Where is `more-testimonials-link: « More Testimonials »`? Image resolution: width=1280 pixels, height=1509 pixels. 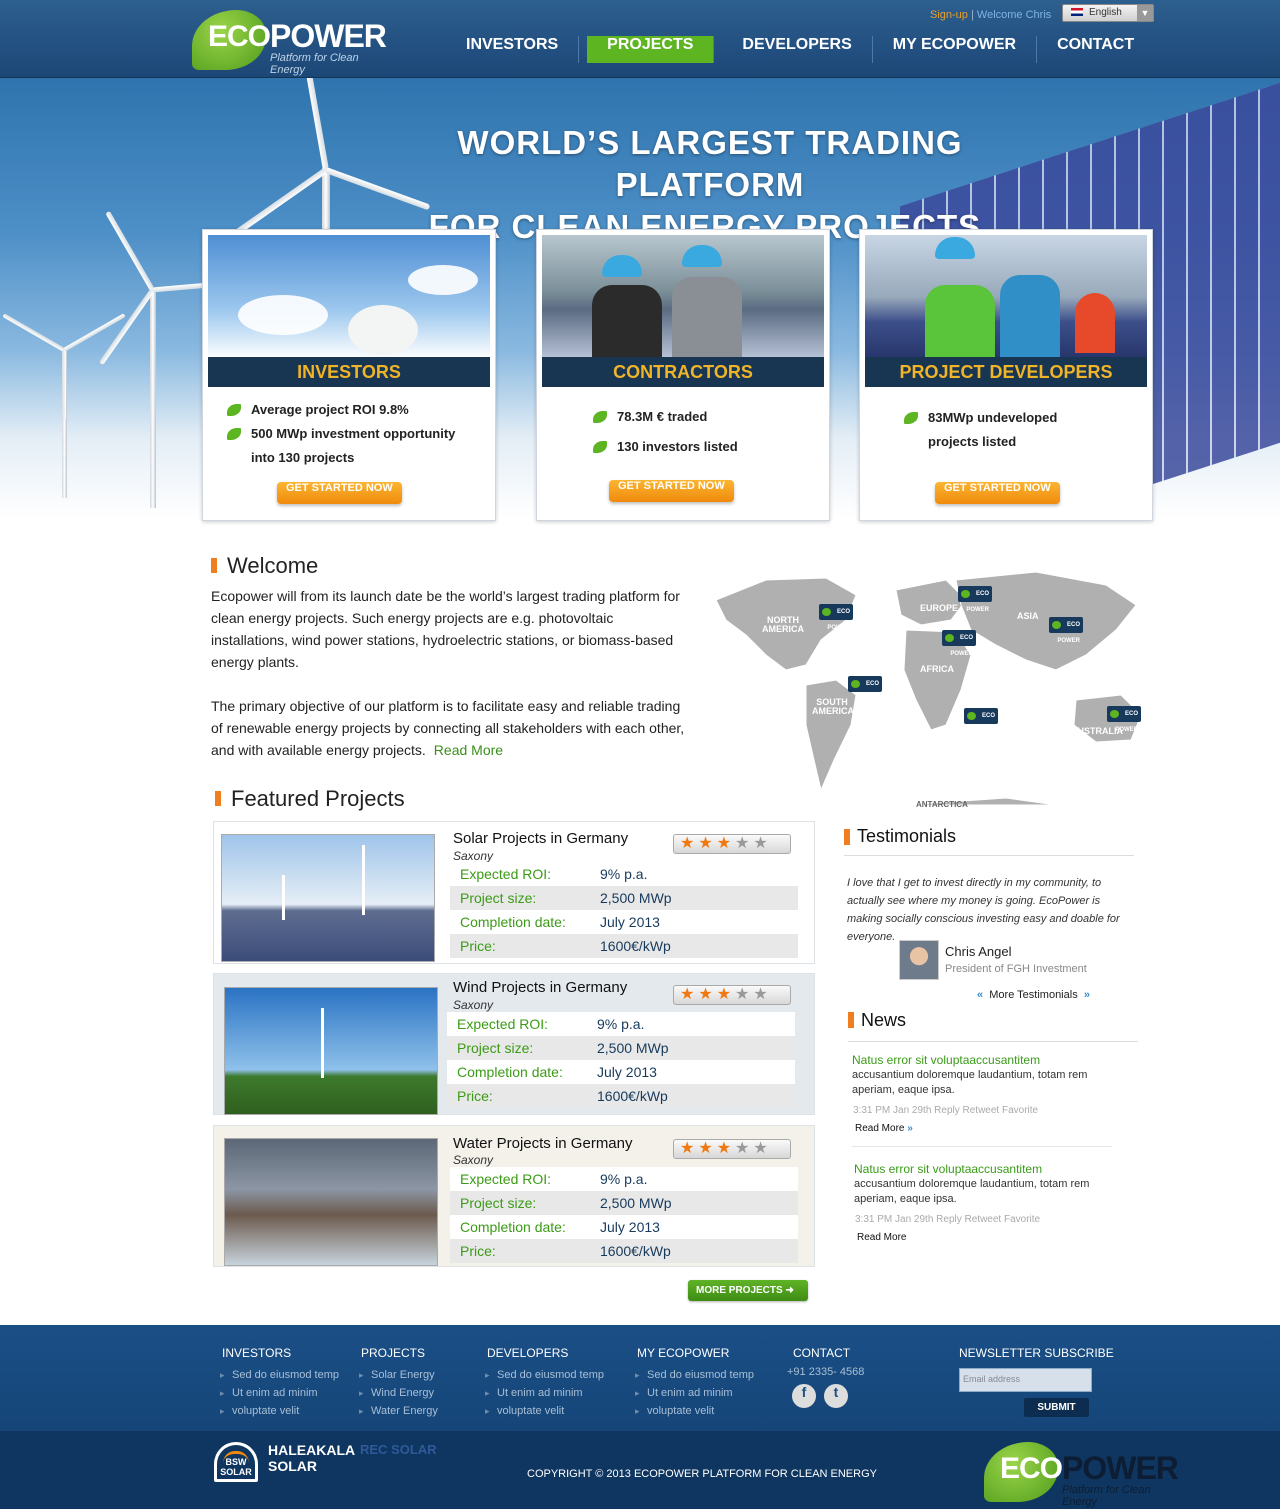
more-testimonials-link: « More Testimonials » is located at coordinates (1033, 995).